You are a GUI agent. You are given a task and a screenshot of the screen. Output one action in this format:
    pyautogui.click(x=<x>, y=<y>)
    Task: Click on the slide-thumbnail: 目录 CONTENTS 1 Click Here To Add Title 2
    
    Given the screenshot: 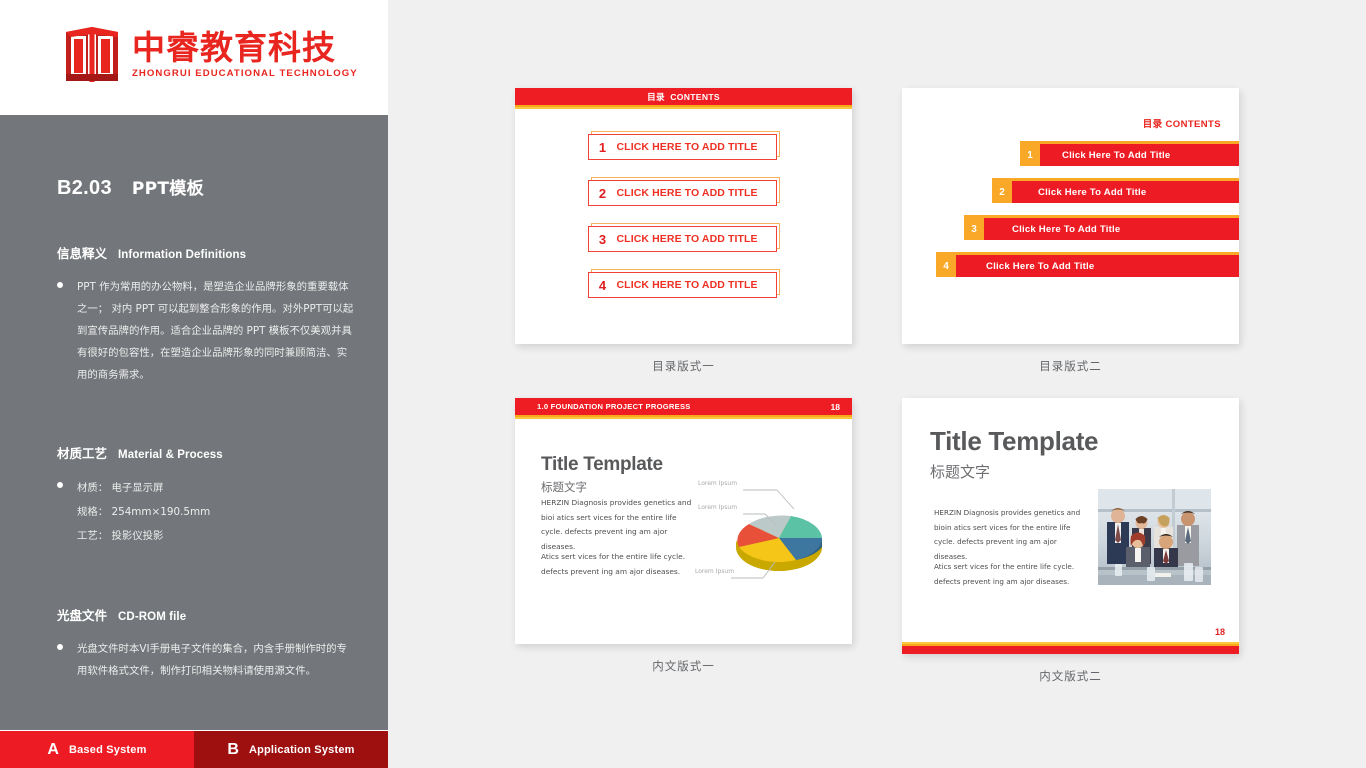 What is the action you would take?
    pyautogui.click(x=1070, y=216)
    